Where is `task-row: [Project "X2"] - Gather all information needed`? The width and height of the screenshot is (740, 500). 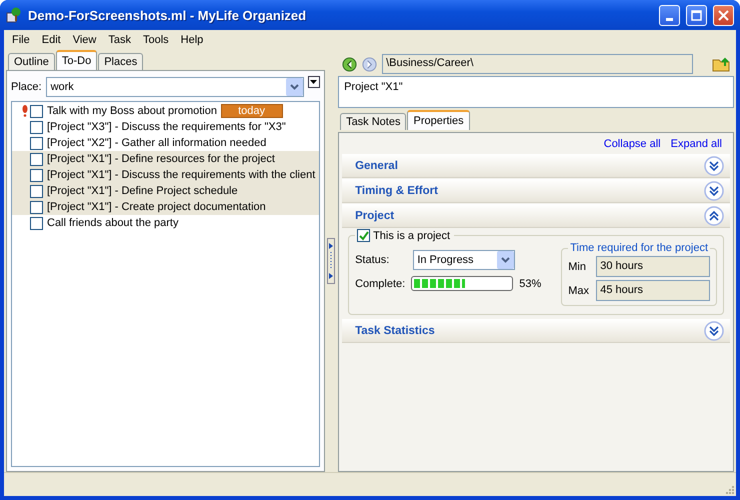
task-row: [Project "X2"] - Gather all information needed is located at coordinates (165, 143).